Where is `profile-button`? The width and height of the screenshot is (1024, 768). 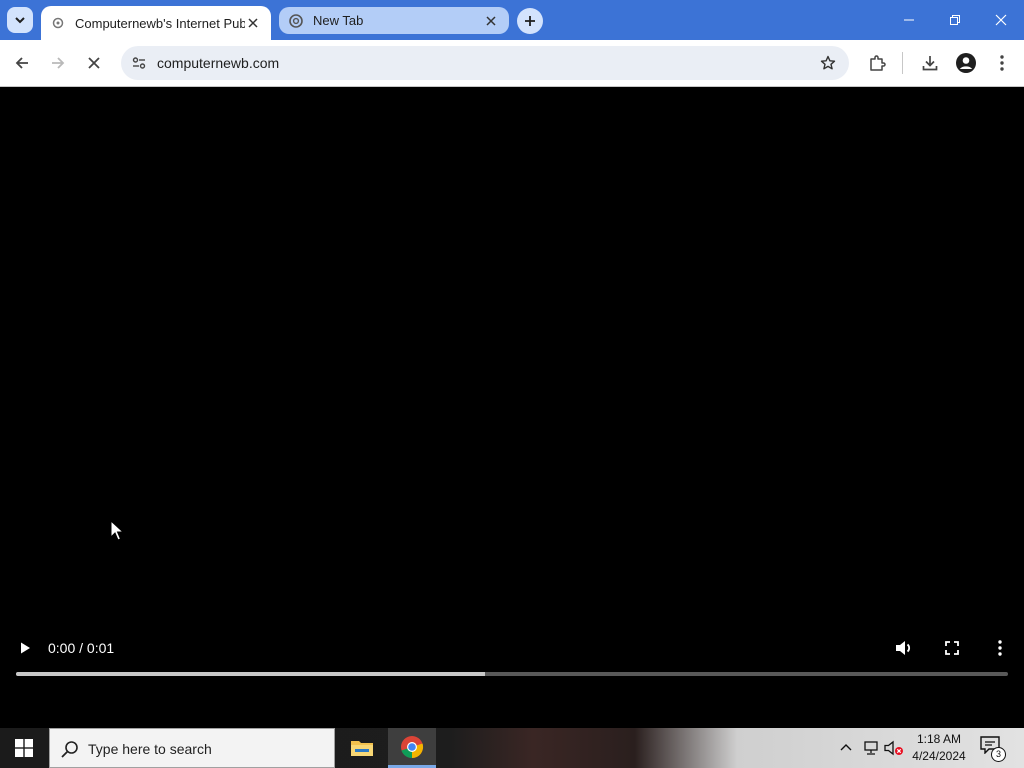
profile-button is located at coordinates (966, 63).